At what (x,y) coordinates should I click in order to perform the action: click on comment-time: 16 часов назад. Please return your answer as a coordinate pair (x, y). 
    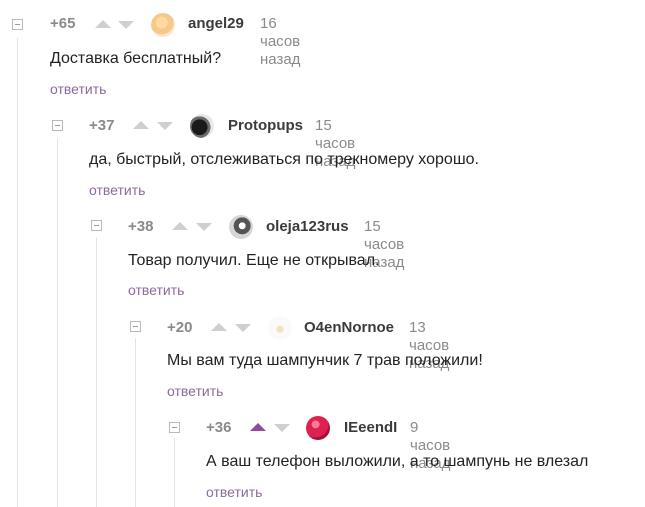
    Looking at the image, I should click on (280, 42).